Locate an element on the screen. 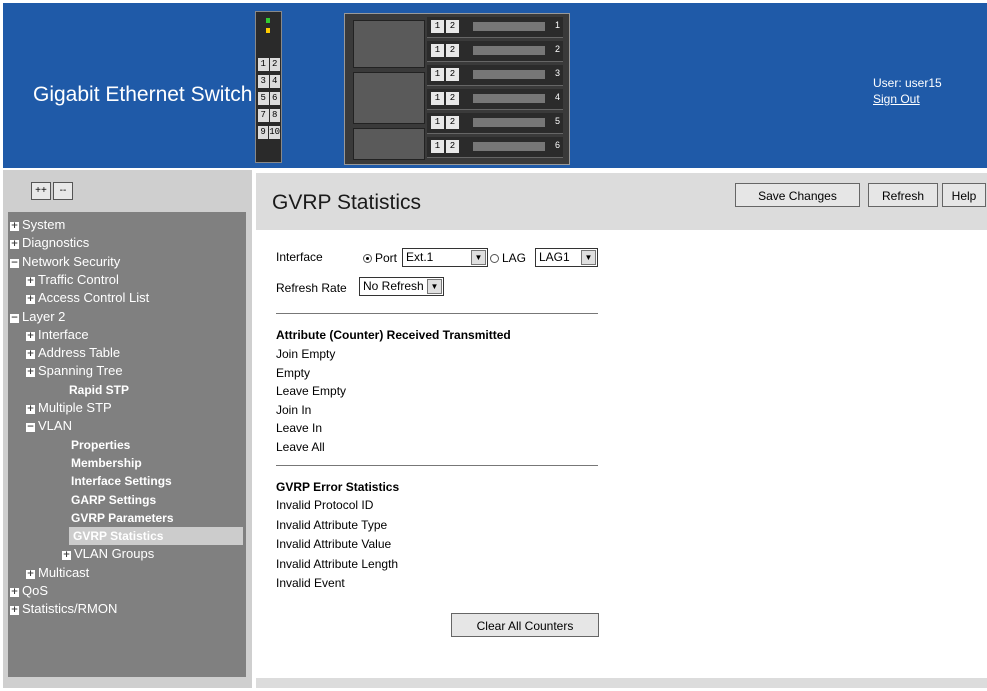  expand-all-button: ++ is located at coordinates (41, 191).